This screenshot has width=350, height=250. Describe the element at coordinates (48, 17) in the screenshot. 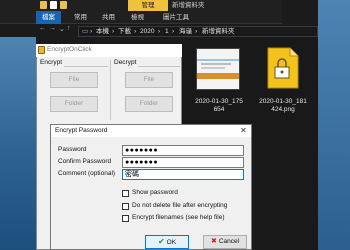

I see `tab-file: 檔案` at that location.